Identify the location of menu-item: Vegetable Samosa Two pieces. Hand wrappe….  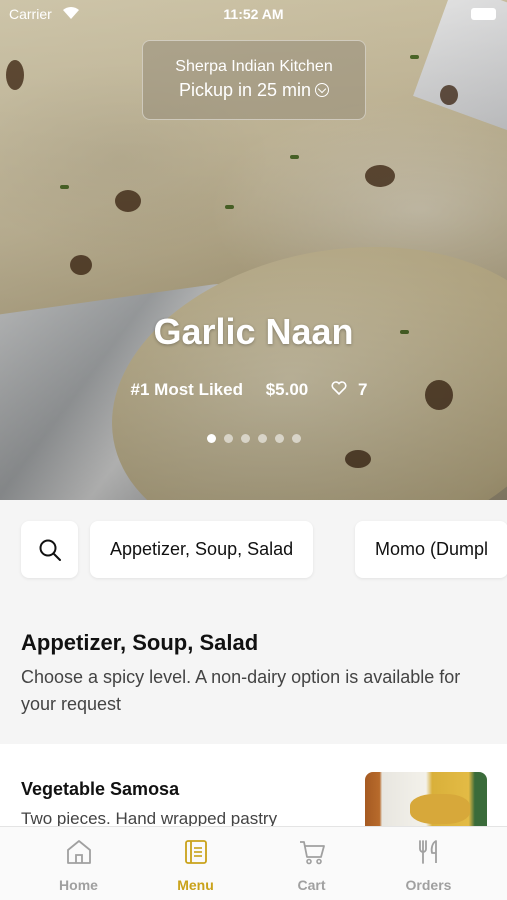
(253, 789).